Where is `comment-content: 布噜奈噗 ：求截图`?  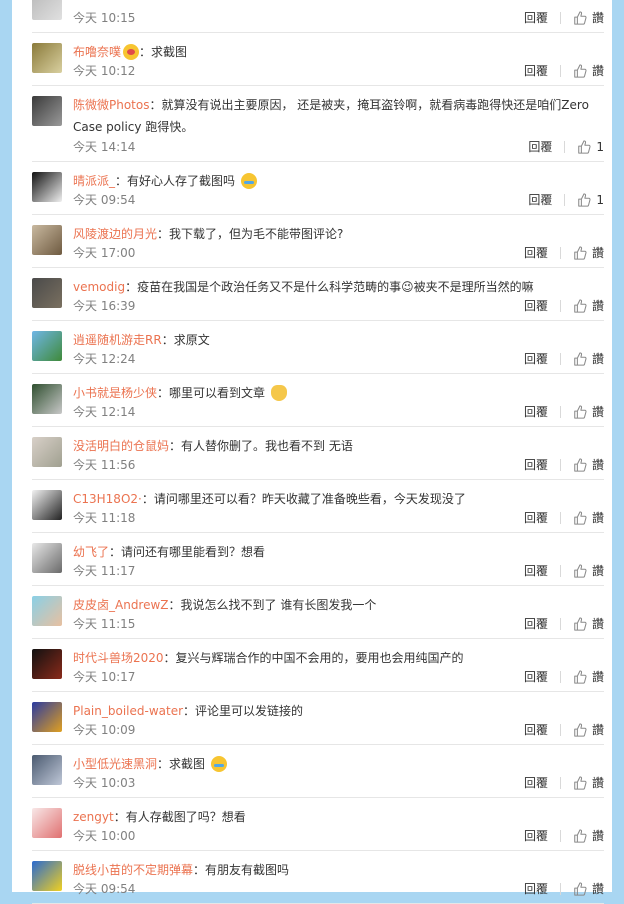
comment-content: 布噜奈噗 ：求截图 is located at coordinates (338, 52).